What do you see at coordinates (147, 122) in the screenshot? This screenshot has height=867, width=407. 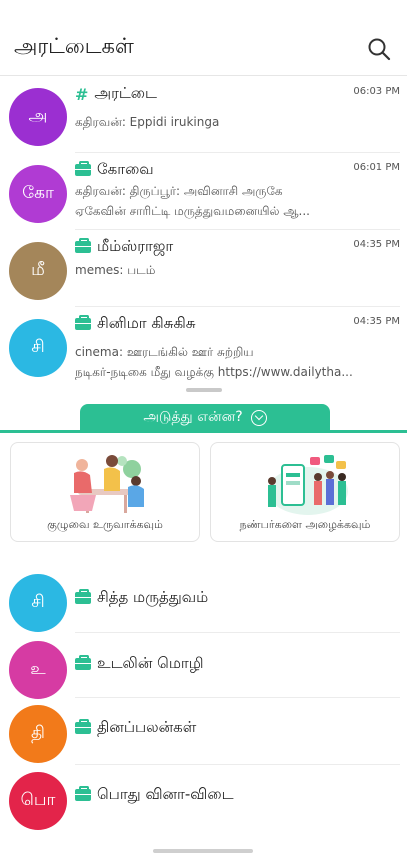 I see `chat-preview: கதிரவன்: Eppidi irukinga` at bounding box center [147, 122].